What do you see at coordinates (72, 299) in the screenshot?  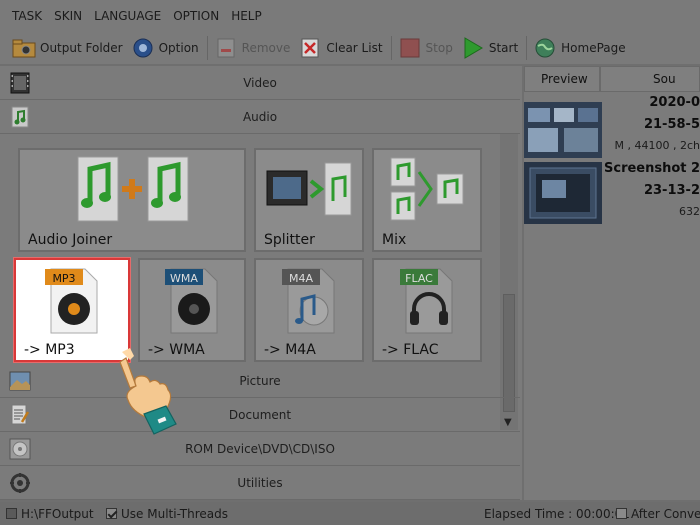 I see `mp3-file-icon: MP3` at bounding box center [72, 299].